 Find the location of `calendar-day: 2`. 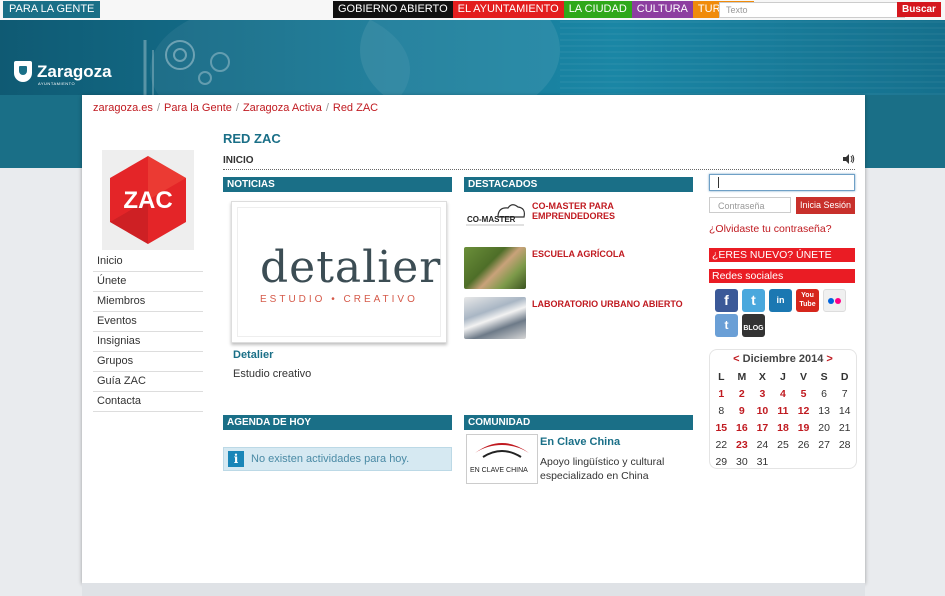

calendar-day: 2 is located at coordinates (742, 394).